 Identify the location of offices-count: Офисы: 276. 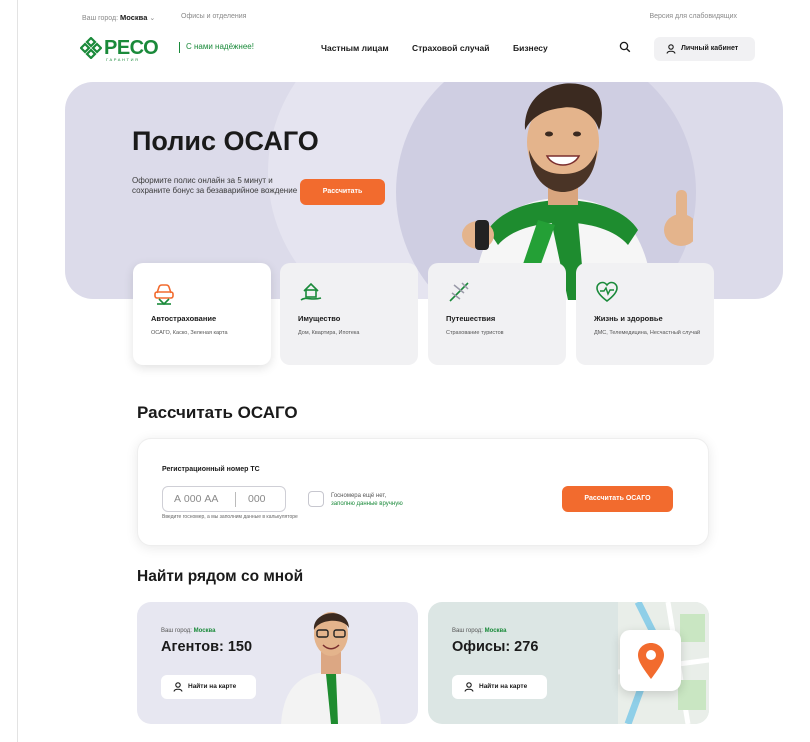
(495, 647).